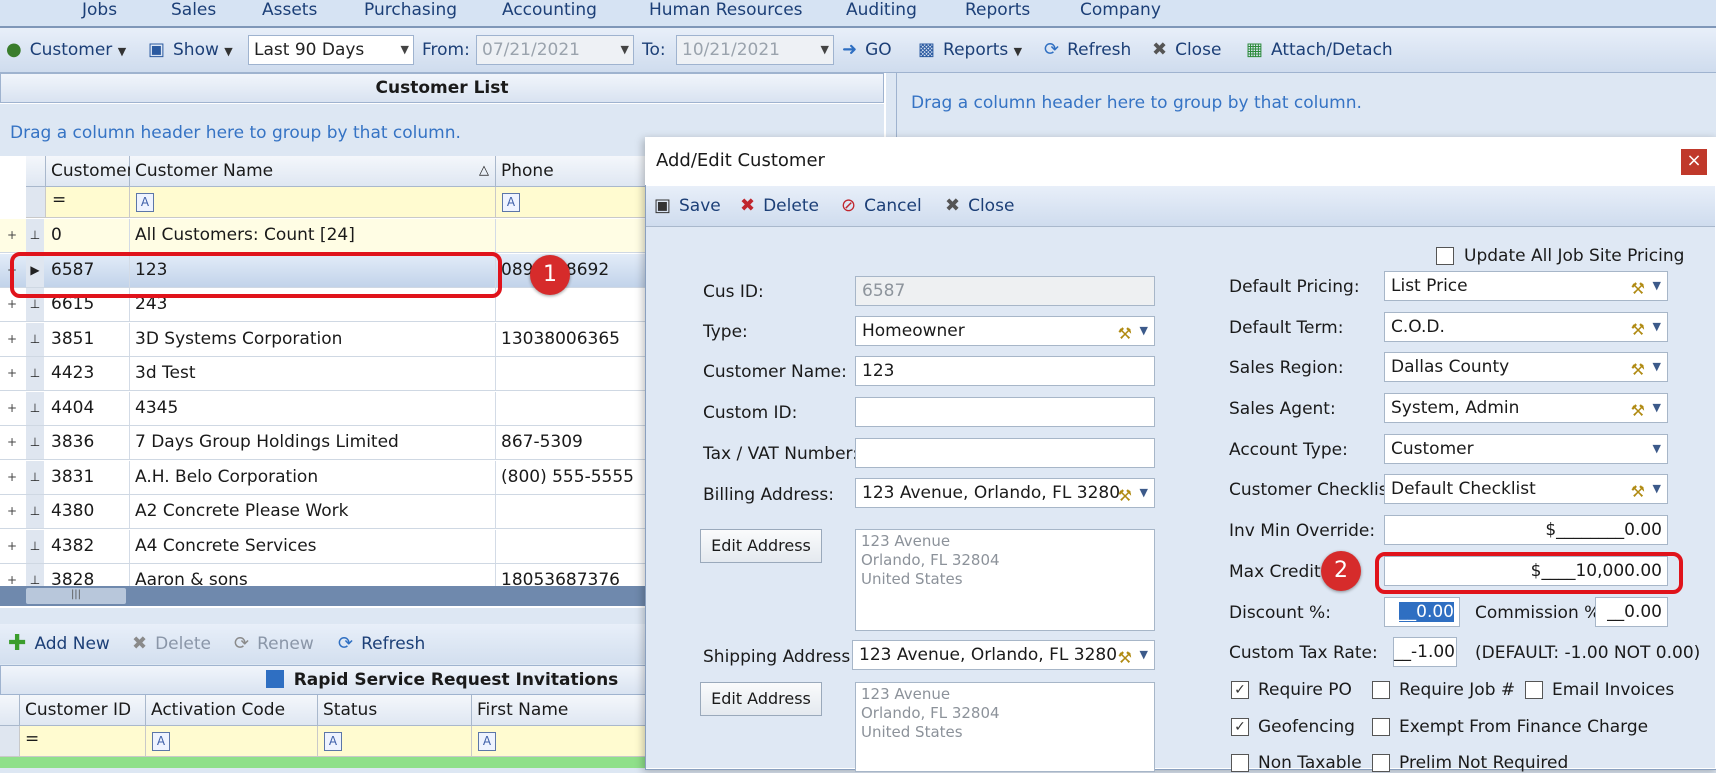 This screenshot has height=773, width=1716. What do you see at coordinates (726, 12) in the screenshot?
I see `menu-human-resources: Human Resources` at bounding box center [726, 12].